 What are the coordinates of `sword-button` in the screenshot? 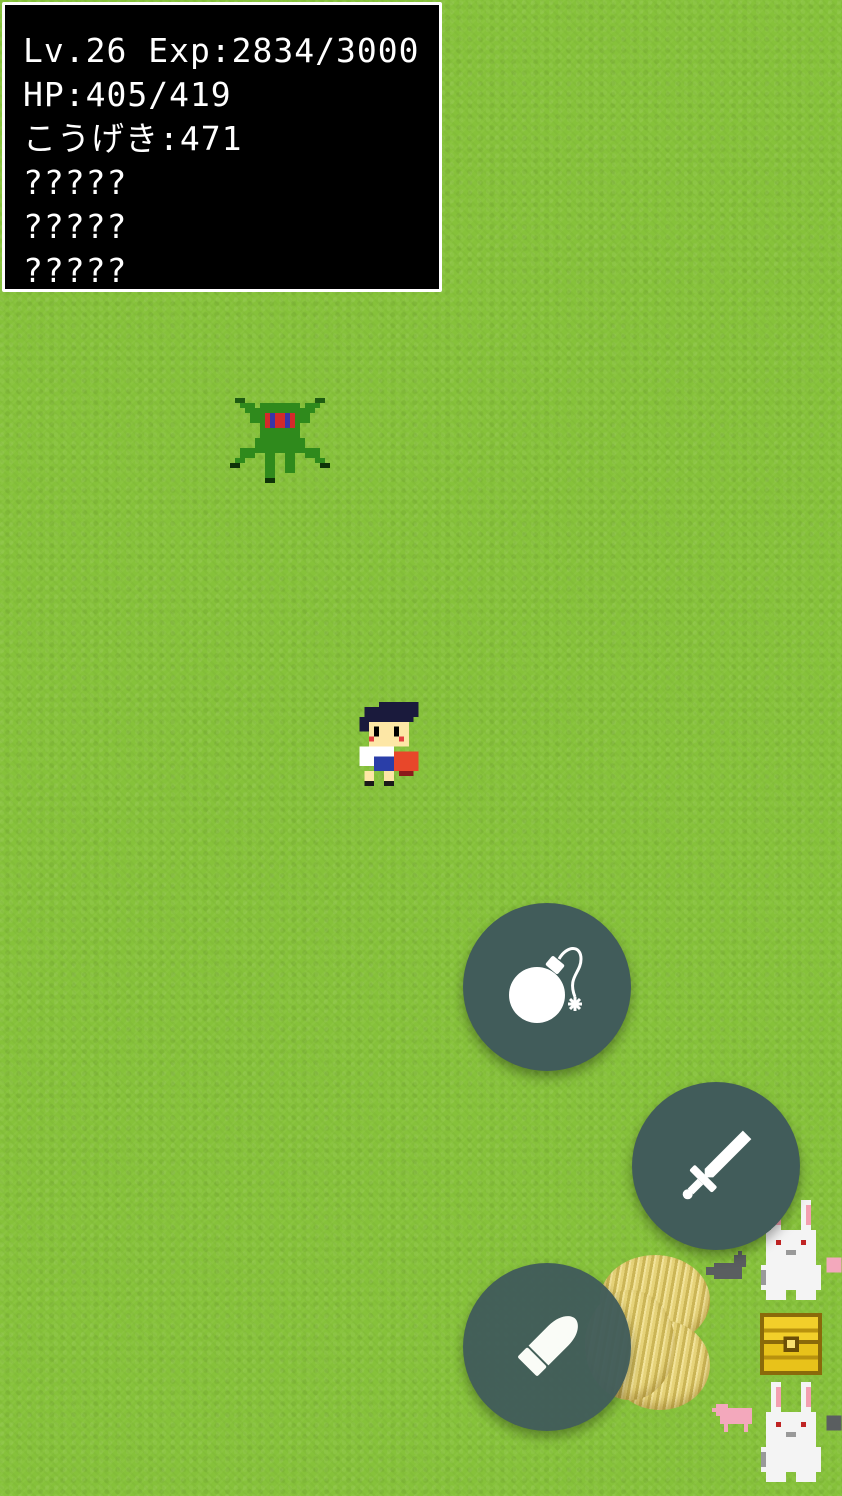 It's located at (716, 1166).